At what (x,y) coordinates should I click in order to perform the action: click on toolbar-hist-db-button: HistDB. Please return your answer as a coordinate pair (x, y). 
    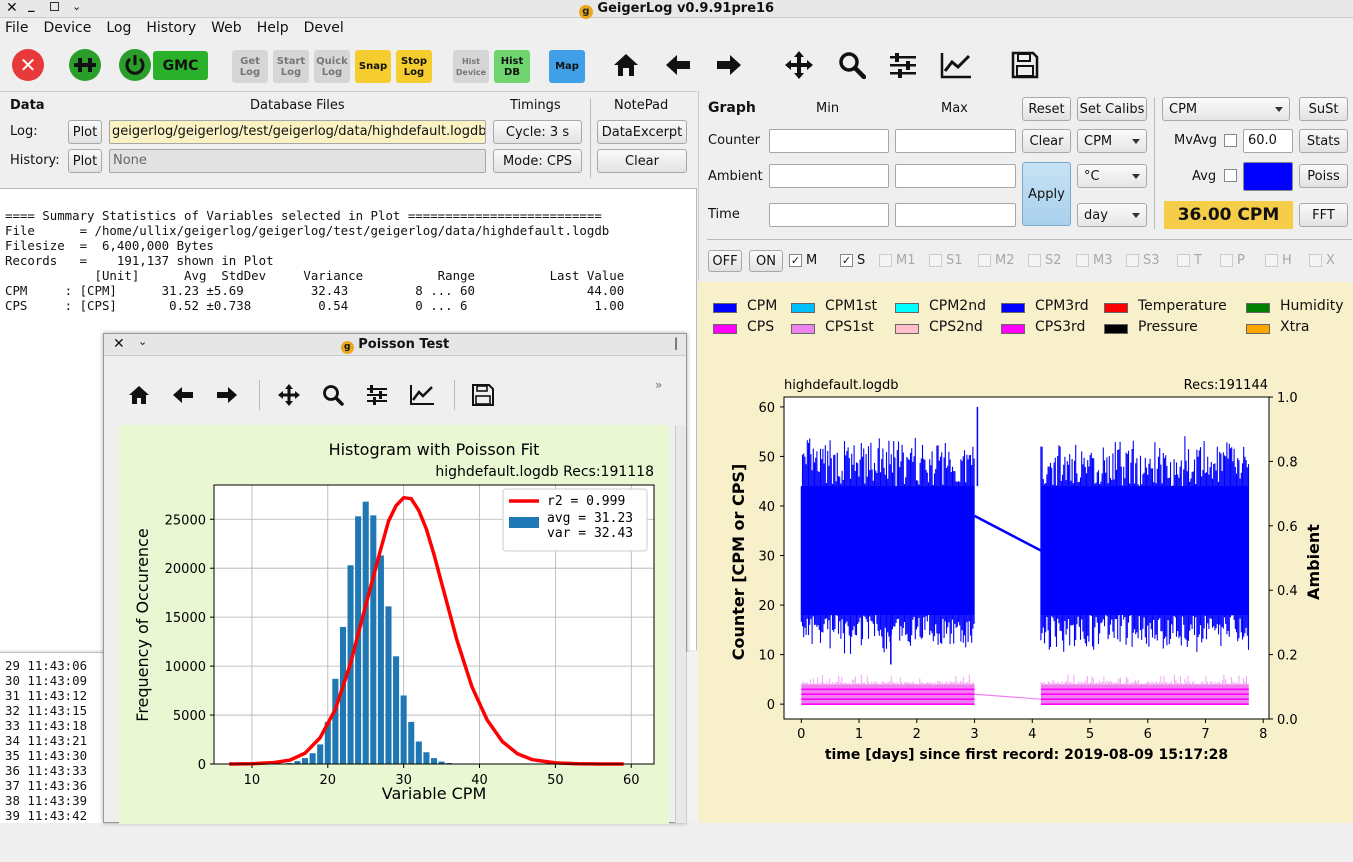
    Looking at the image, I should click on (512, 66).